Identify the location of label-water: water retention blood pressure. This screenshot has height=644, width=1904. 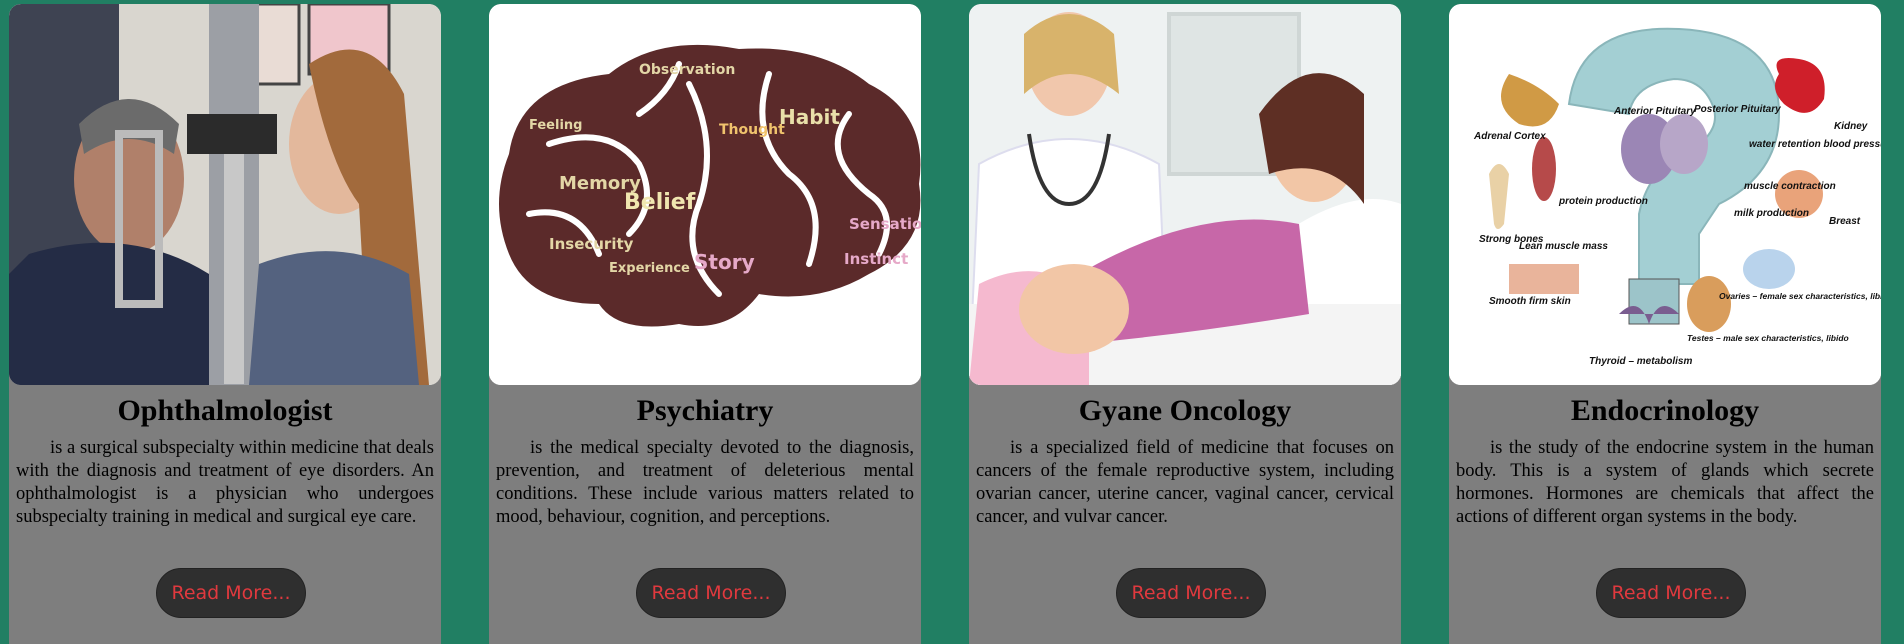
(1815, 144).